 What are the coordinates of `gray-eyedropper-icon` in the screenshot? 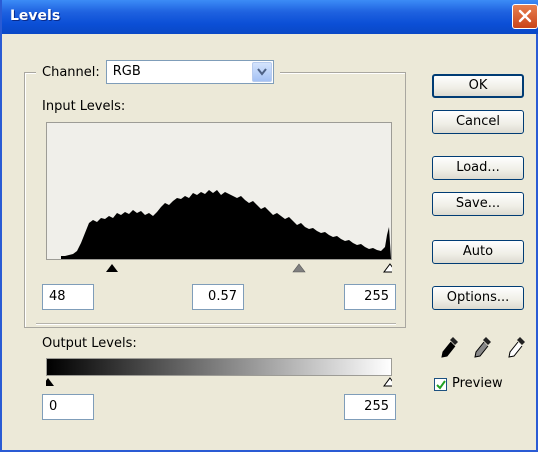 It's located at (482, 347).